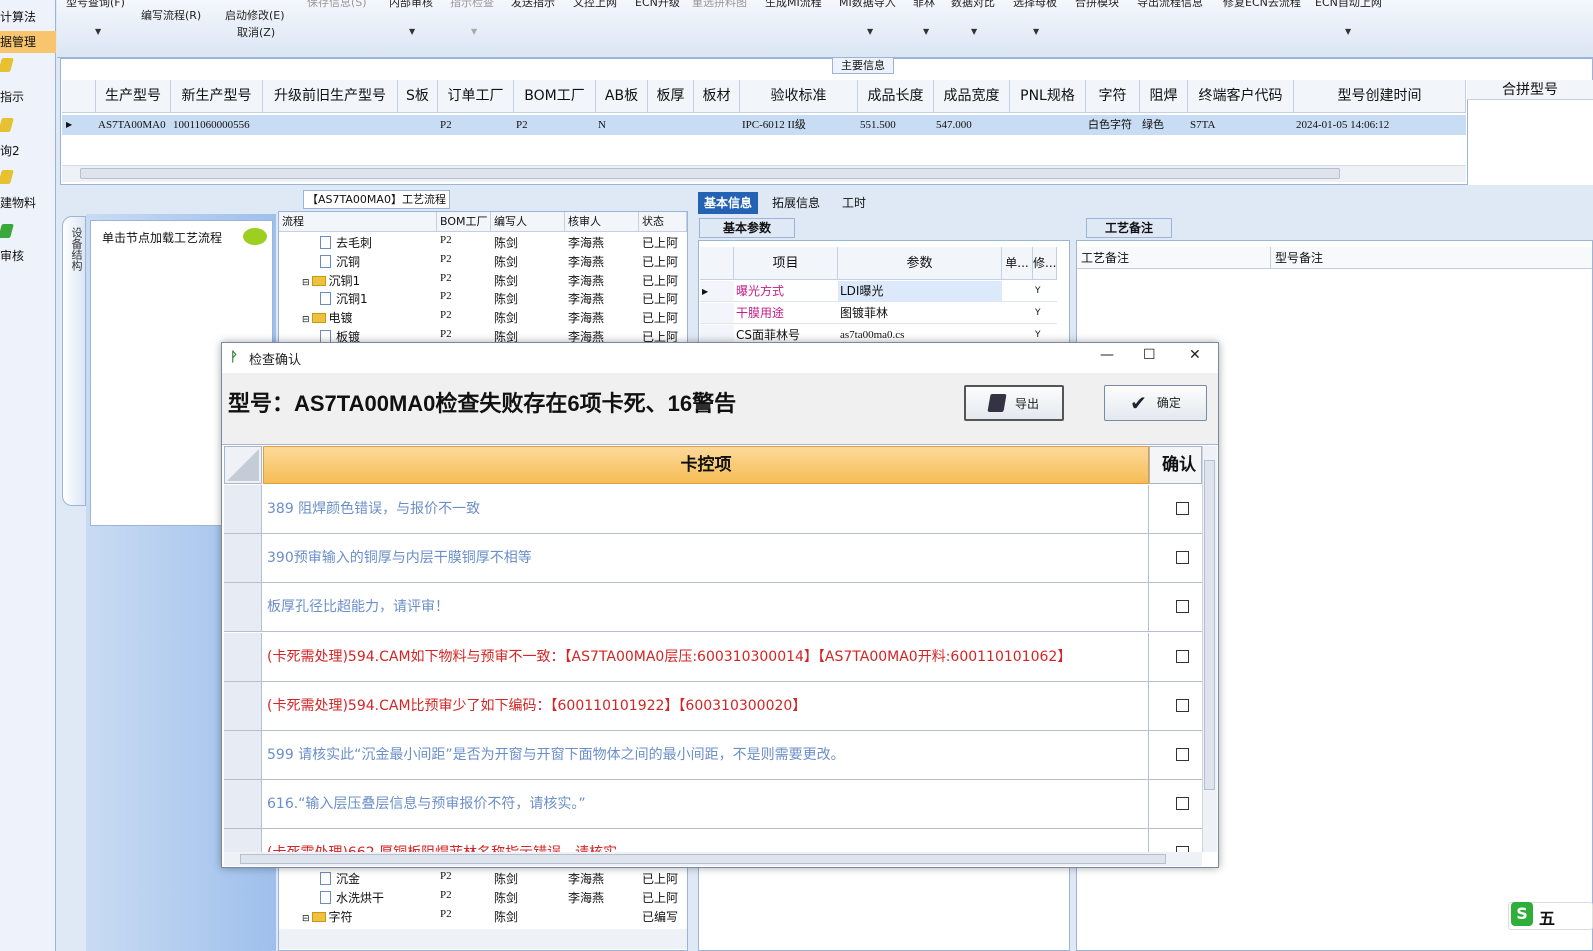 The height and width of the screenshot is (951, 1593). I want to click on ok-button: ✔ 确定, so click(1155, 403).